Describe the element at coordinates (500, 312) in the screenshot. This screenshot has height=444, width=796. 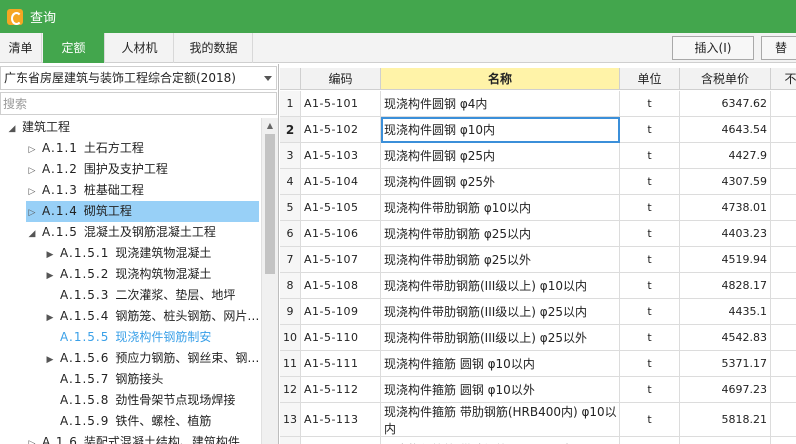
I see `table-cell-name: 现浇构件带肋钢筋(III级以上) φ25以内` at that location.